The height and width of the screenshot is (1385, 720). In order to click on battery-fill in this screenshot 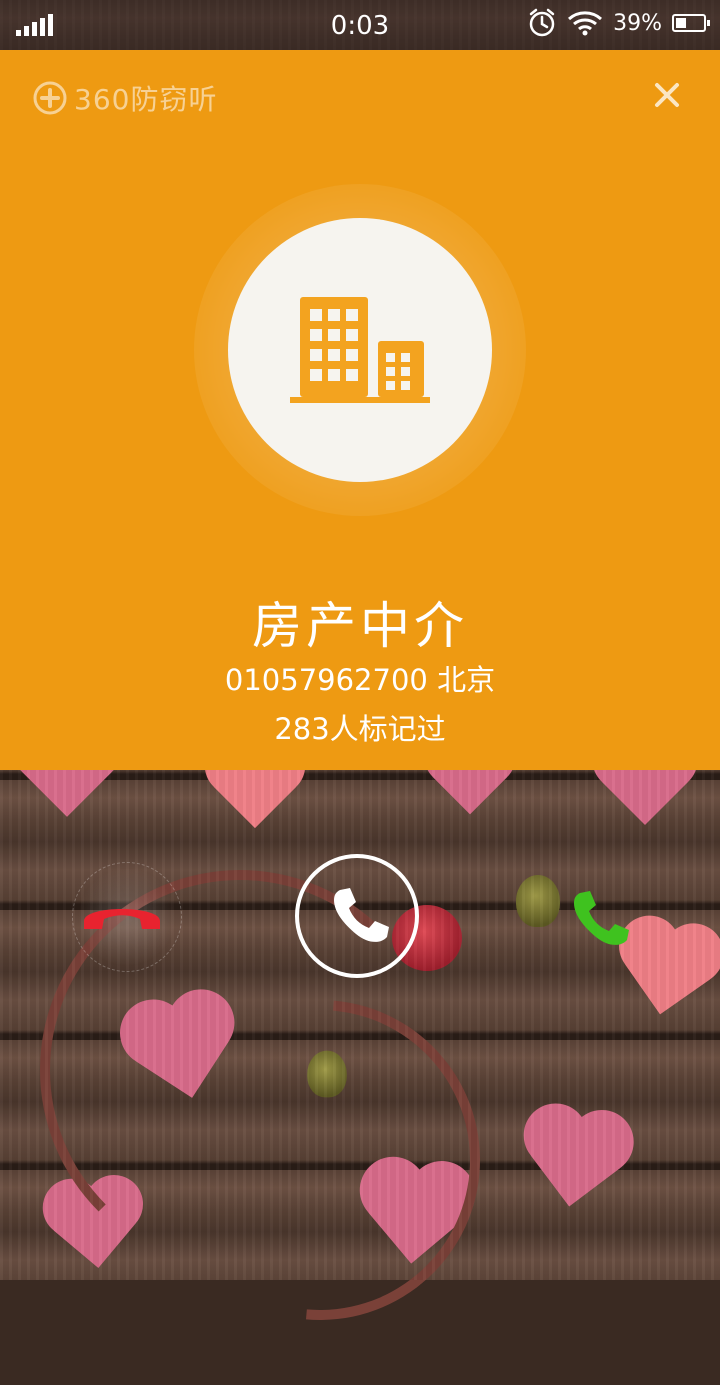, I will do `click(681, 23)`.